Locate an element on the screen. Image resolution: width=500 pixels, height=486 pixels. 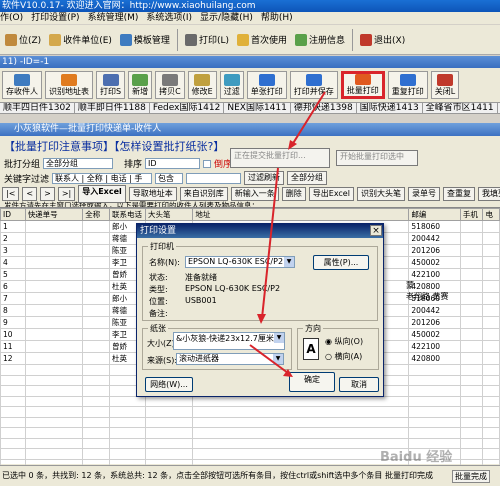
arrow-batch-to-submit is located at coordinates (308, 118).